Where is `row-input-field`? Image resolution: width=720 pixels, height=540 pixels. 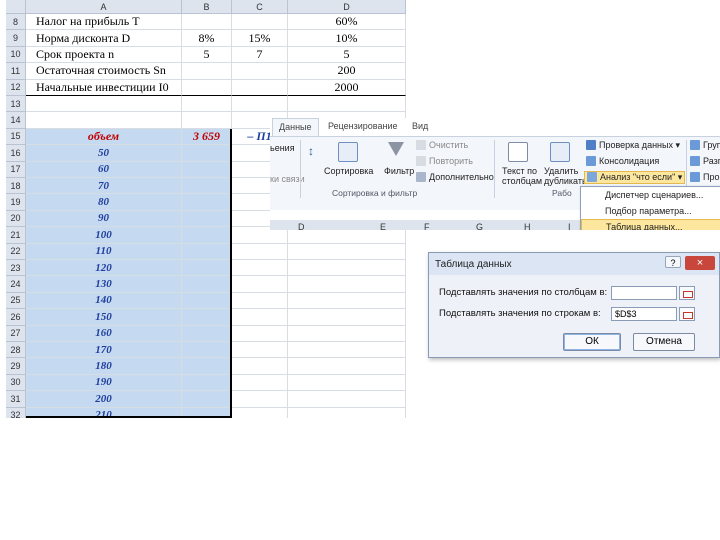 row-input-field is located at coordinates (644, 293).